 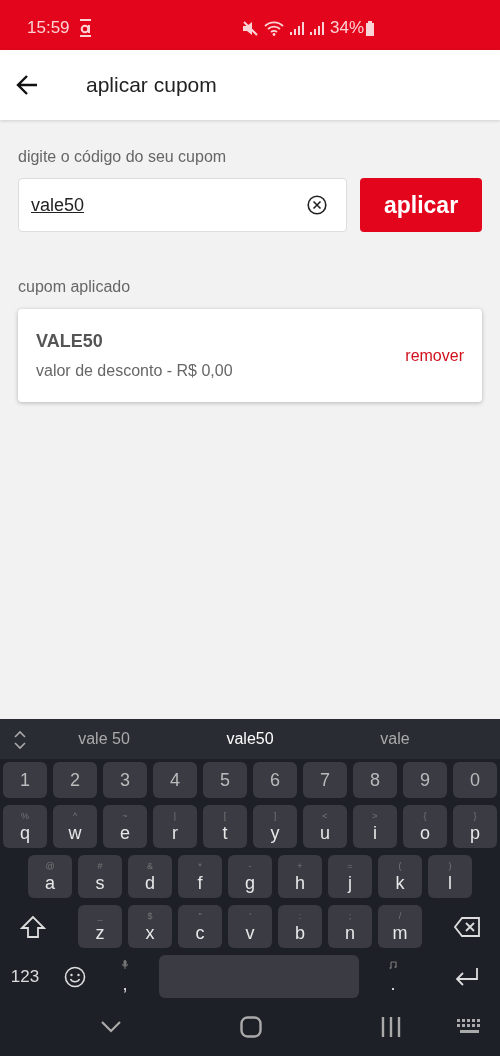 What do you see at coordinates (391, 1027) in the screenshot?
I see `recents-button` at bounding box center [391, 1027].